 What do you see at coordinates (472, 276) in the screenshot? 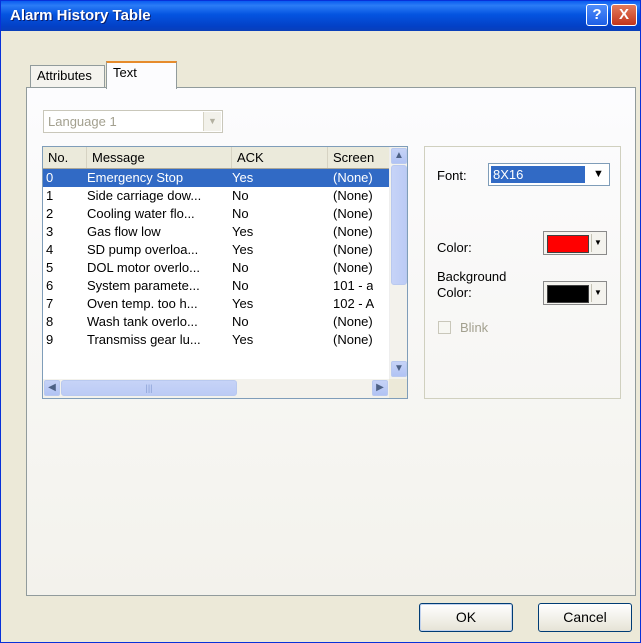
I see `background-label-line1: Background` at bounding box center [472, 276].